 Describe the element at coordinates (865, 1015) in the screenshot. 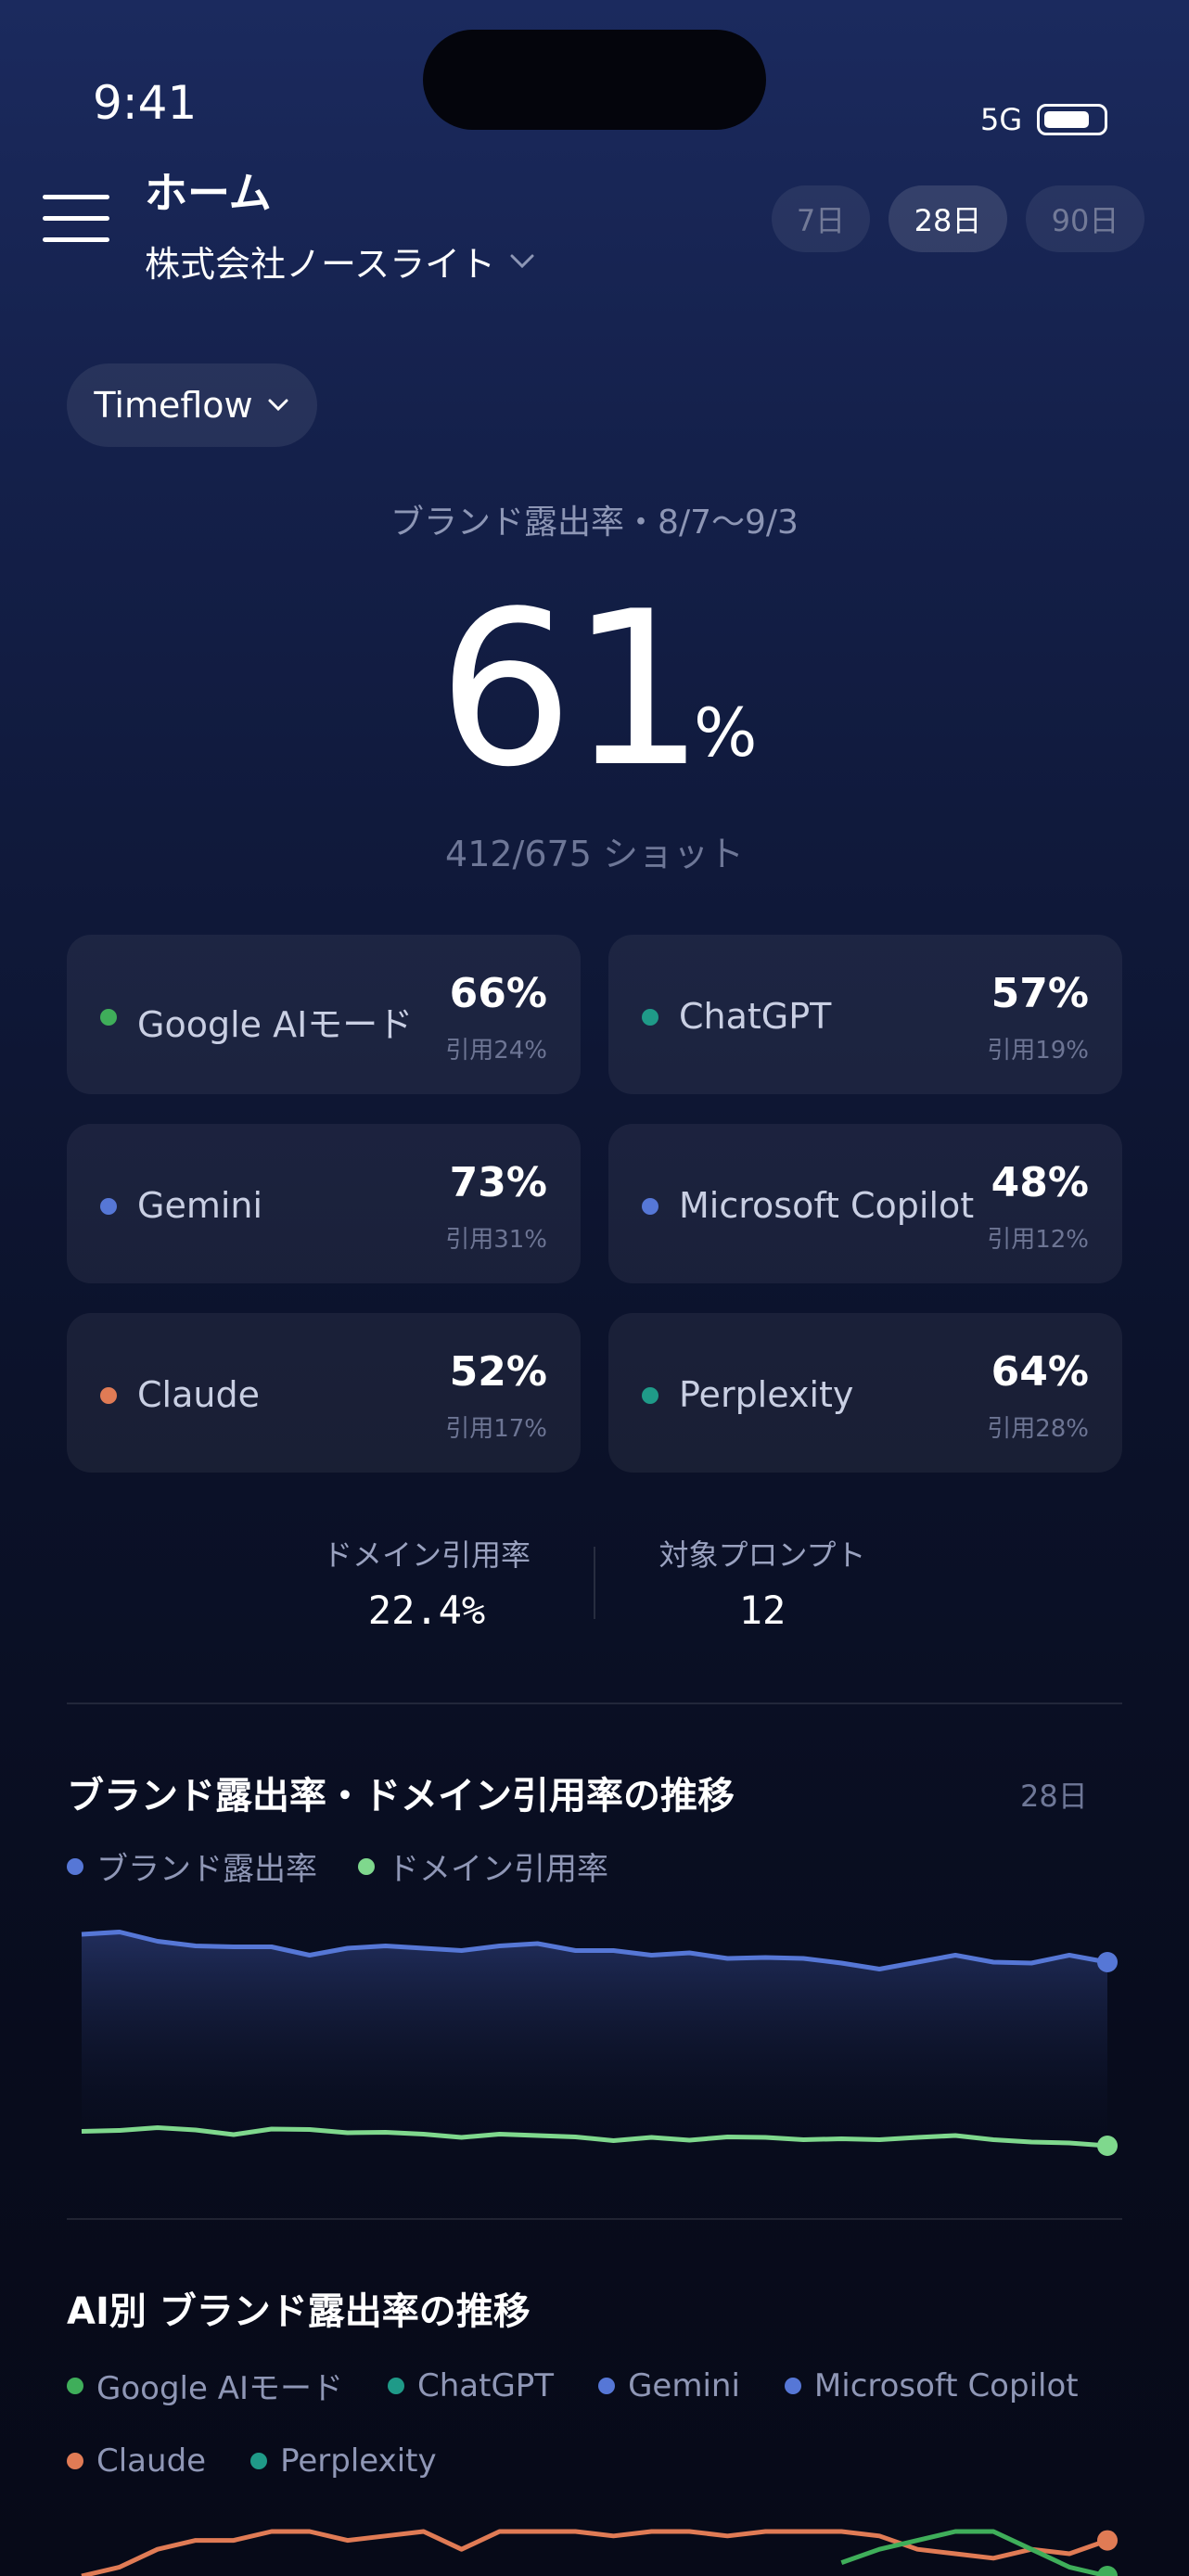

I see `engine-card-chatgpt: ChatGPT 57% 引用19%` at that location.